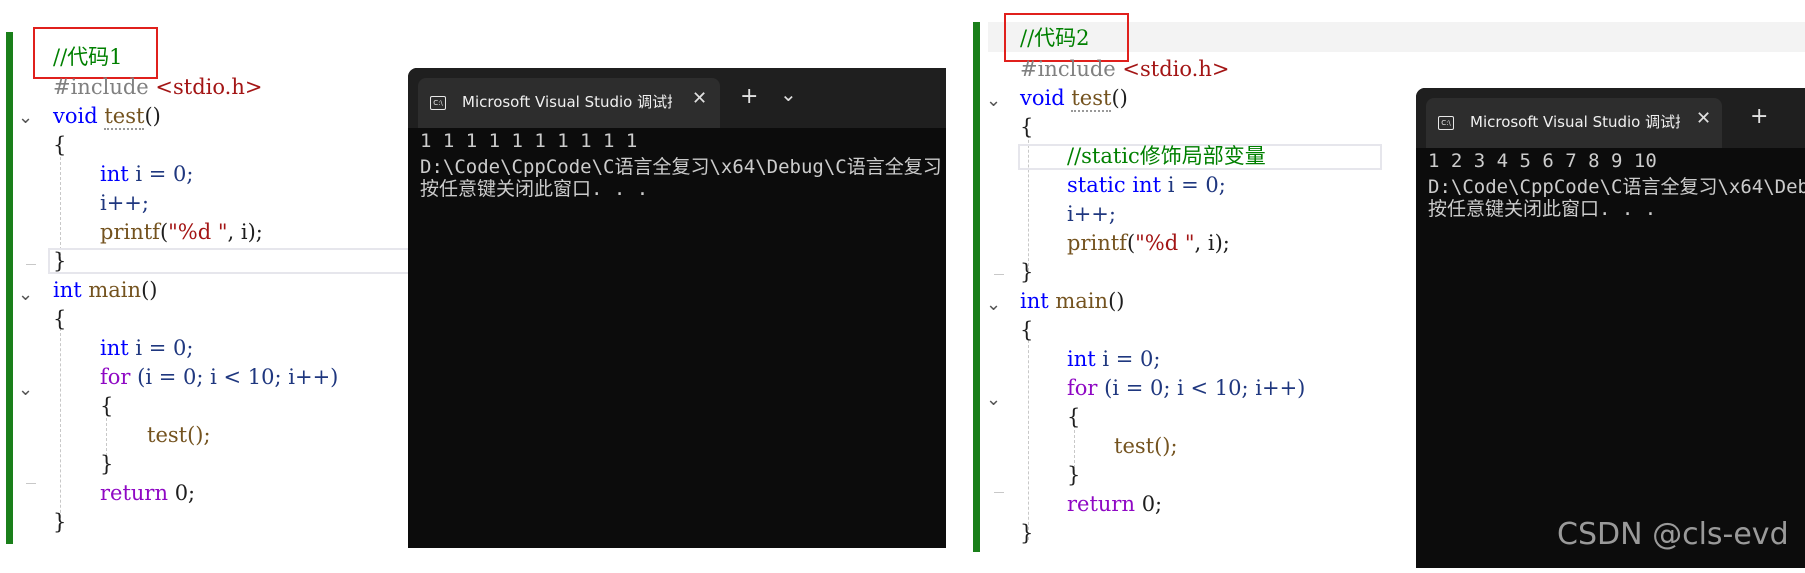  What do you see at coordinates (1166, 156) in the screenshot?
I see `code-line-static-comment: //static修饰局部变量` at bounding box center [1166, 156].